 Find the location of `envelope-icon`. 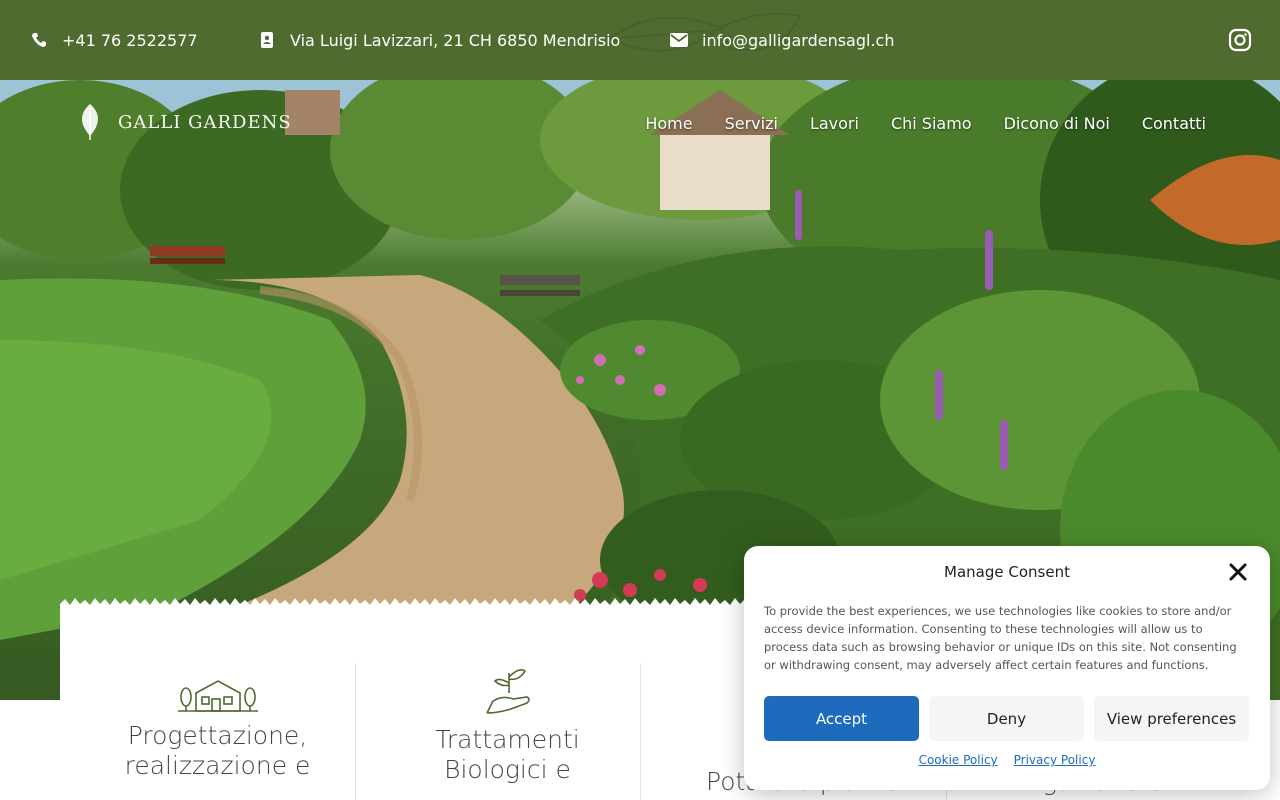

envelope-icon is located at coordinates (679, 40).